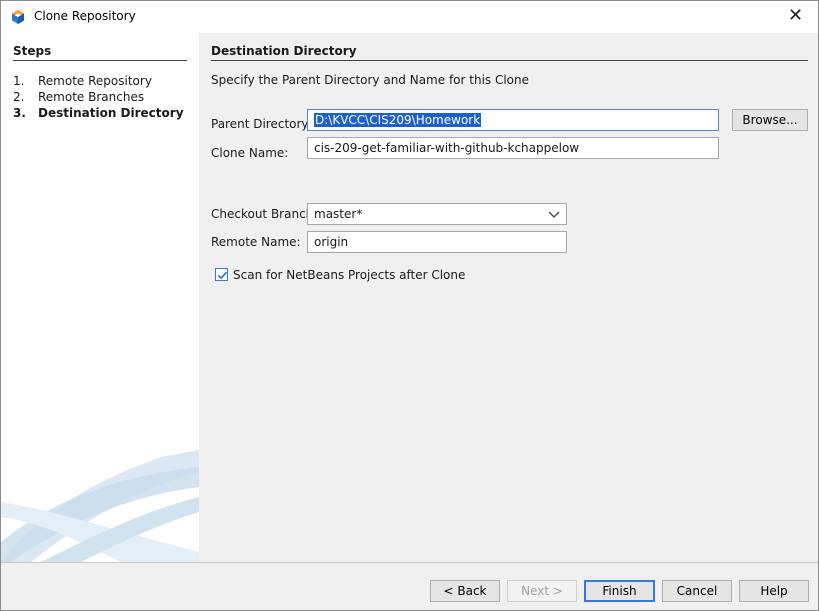 Image resolution: width=819 pixels, height=611 pixels. What do you see at coordinates (697, 591) in the screenshot?
I see `cancel-button: Cancel` at bounding box center [697, 591].